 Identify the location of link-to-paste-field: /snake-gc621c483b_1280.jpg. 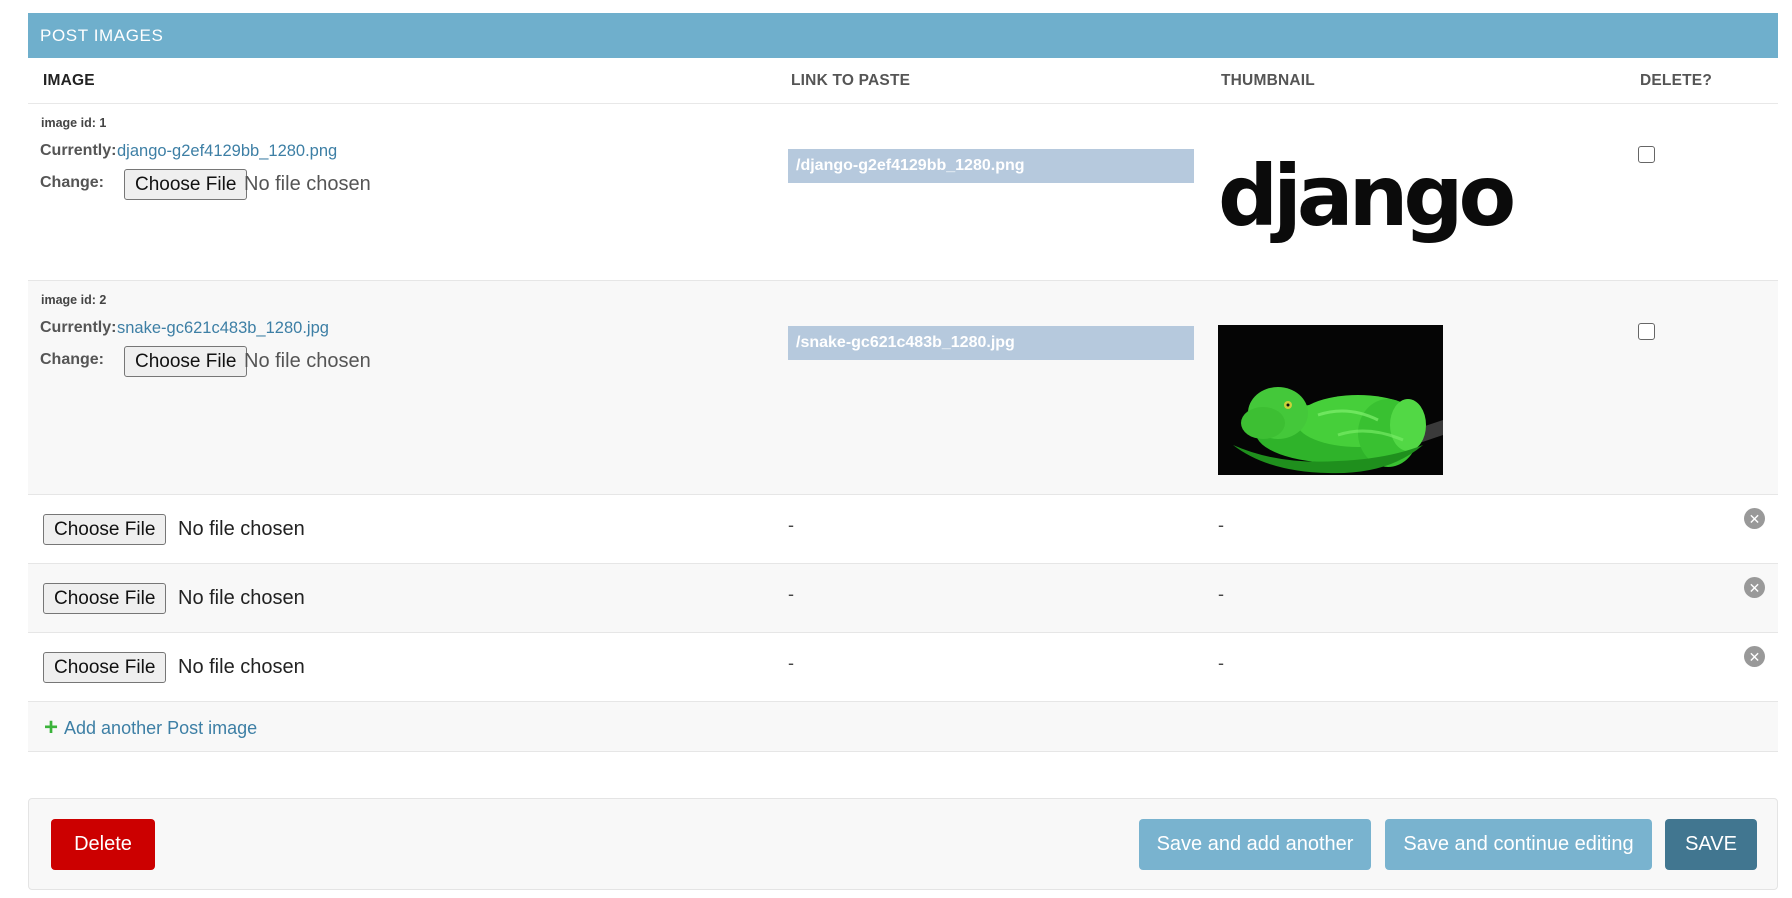
(991, 343).